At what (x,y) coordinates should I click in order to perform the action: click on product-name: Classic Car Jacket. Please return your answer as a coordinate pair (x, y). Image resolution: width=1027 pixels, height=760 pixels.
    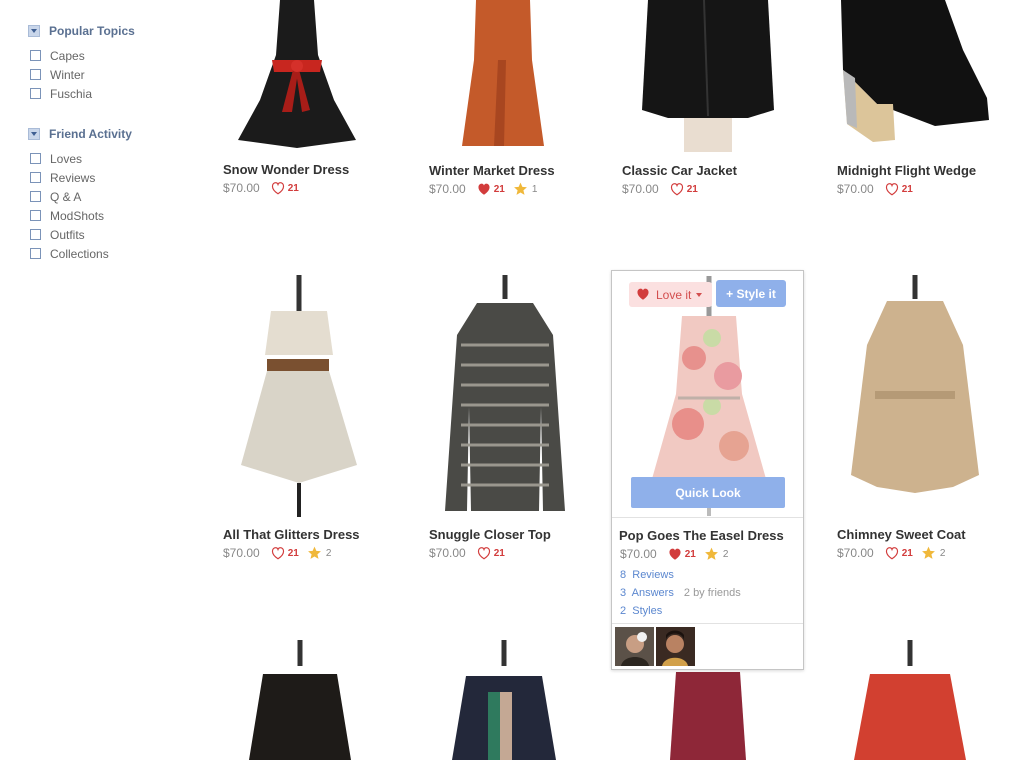
    Looking at the image, I should click on (679, 170).